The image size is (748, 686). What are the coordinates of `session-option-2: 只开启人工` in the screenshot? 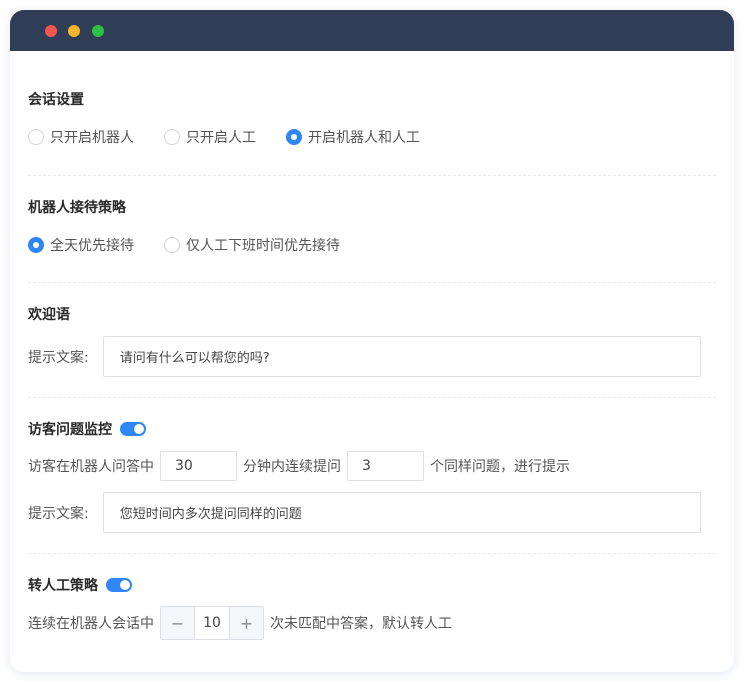 It's located at (210, 137).